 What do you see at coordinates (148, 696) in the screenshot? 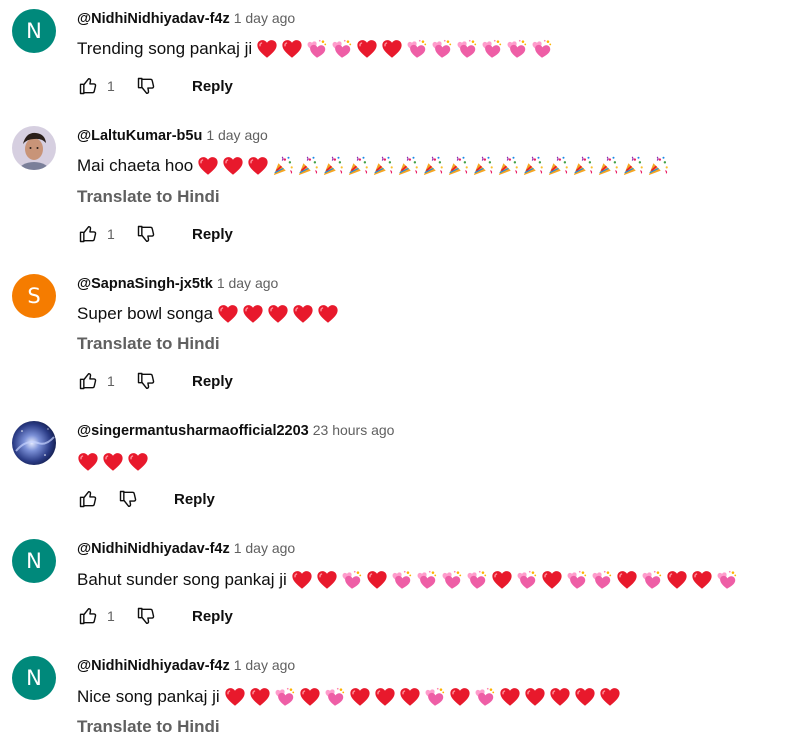
I see `comment-text: Nice song pankaj ji` at bounding box center [148, 696].